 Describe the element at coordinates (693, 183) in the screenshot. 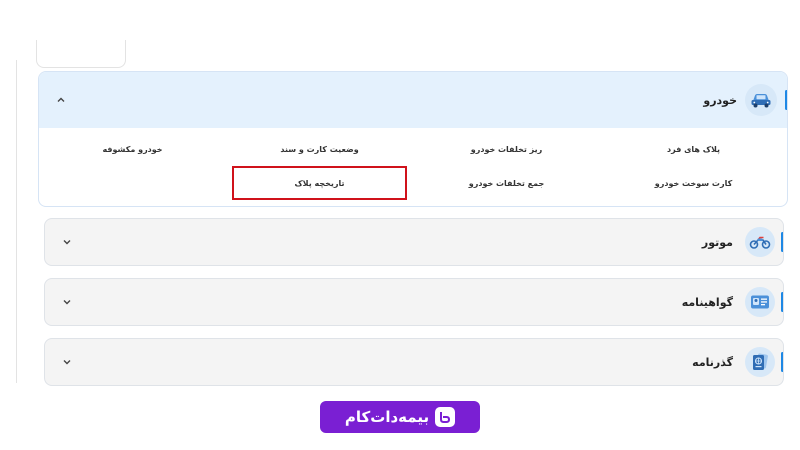

I see `link-fuel-card: کارت سوخت خودرو` at that location.